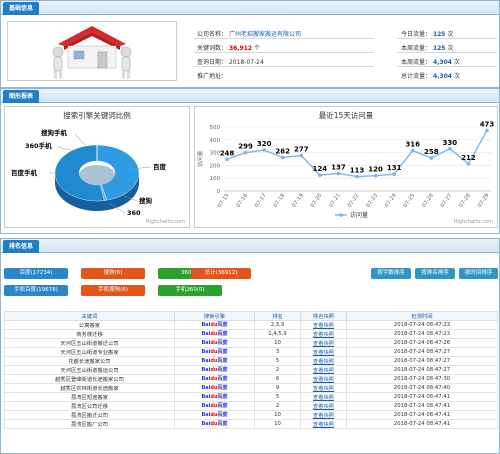 Image resolution: width=500 pixels, height=454 pixels. Describe the element at coordinates (212, 62) in the screenshot. I see `query-date-label: 查询日期：` at that location.